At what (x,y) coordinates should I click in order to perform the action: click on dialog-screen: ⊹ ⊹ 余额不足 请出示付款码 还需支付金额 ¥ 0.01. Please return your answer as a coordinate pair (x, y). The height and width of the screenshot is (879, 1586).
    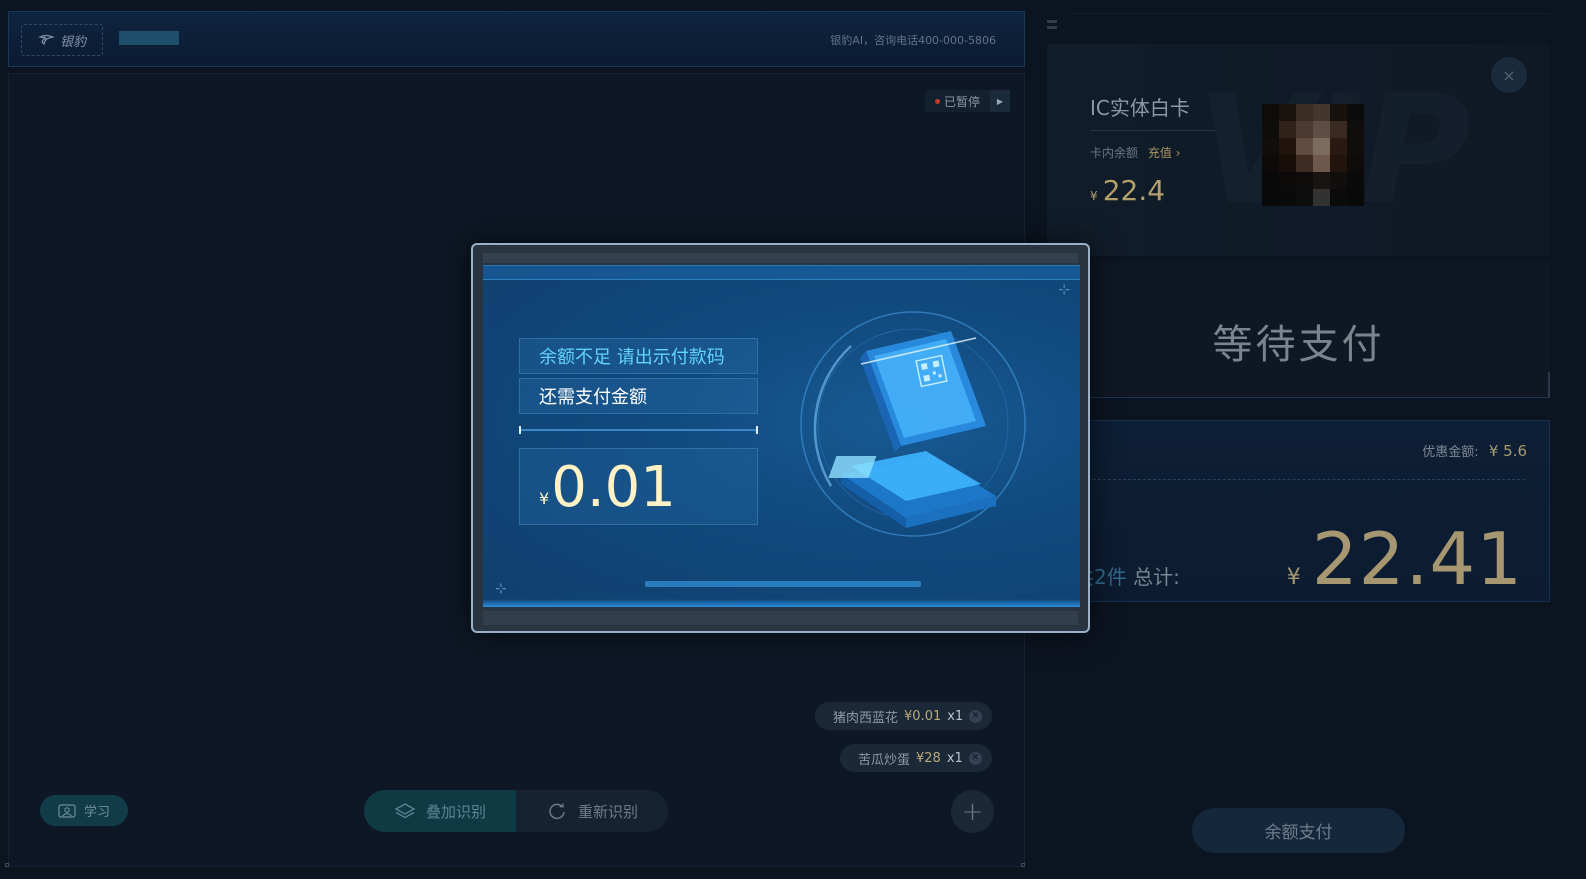
    Looking at the image, I should click on (781, 436).